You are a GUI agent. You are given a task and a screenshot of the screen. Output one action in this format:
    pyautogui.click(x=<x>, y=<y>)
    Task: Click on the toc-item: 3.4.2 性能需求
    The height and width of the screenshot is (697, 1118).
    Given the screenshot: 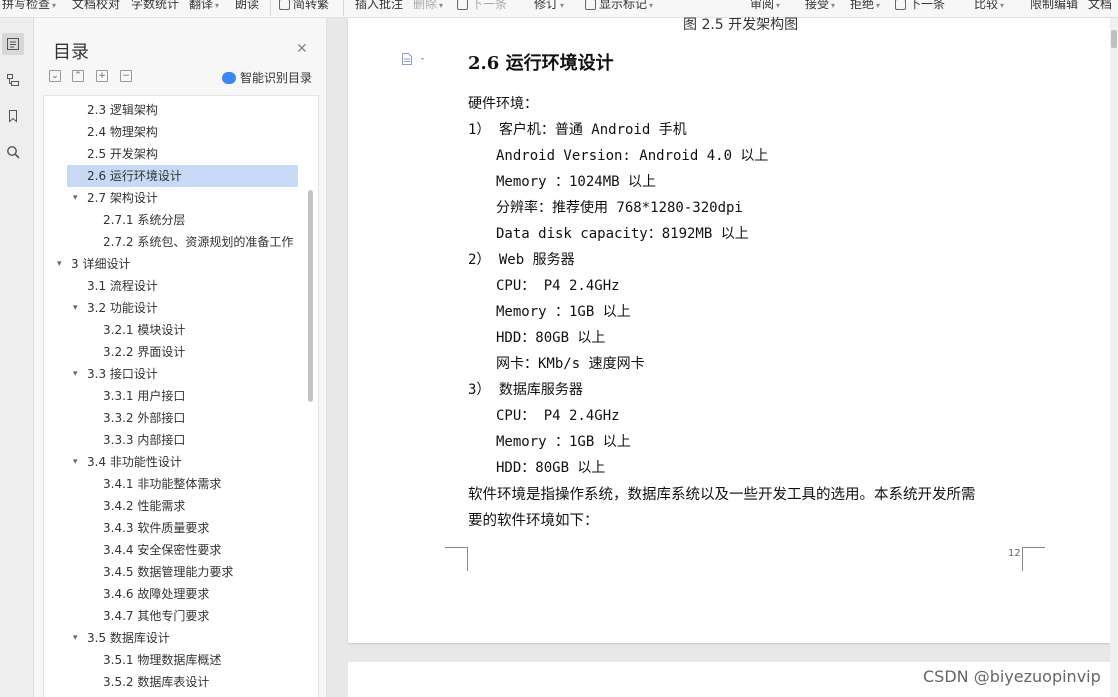 What is the action you would take?
    pyautogui.click(x=177, y=506)
    